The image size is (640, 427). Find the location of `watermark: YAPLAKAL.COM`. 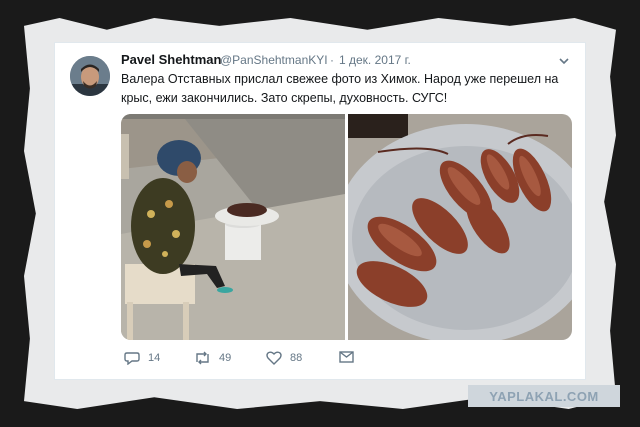

watermark: YAPLAKAL.COM is located at coordinates (544, 396).